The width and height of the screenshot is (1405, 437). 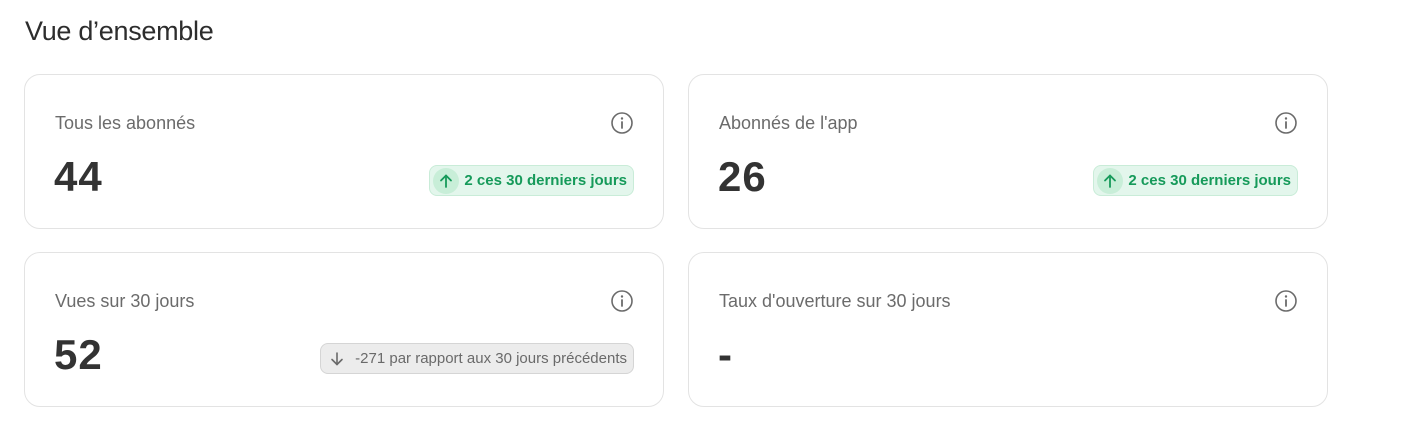 What do you see at coordinates (125, 123) in the screenshot?
I see `metric-card-label: Tous les abonnés` at bounding box center [125, 123].